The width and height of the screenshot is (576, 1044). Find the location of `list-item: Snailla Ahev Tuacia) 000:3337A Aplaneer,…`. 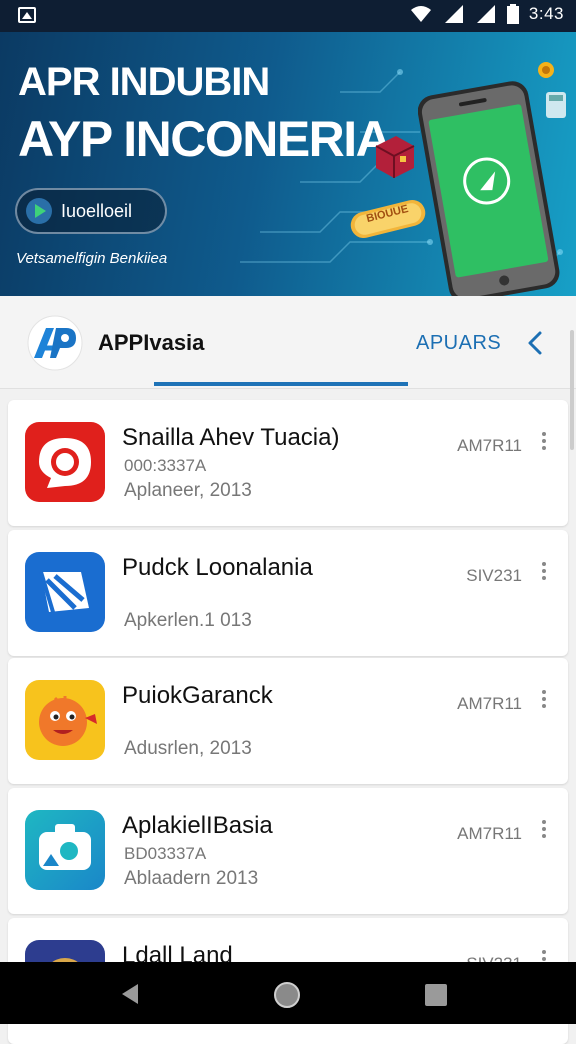

list-item: Snailla Ahev Tuacia) 000:3337A Aplaneer,… is located at coordinates (288, 463).